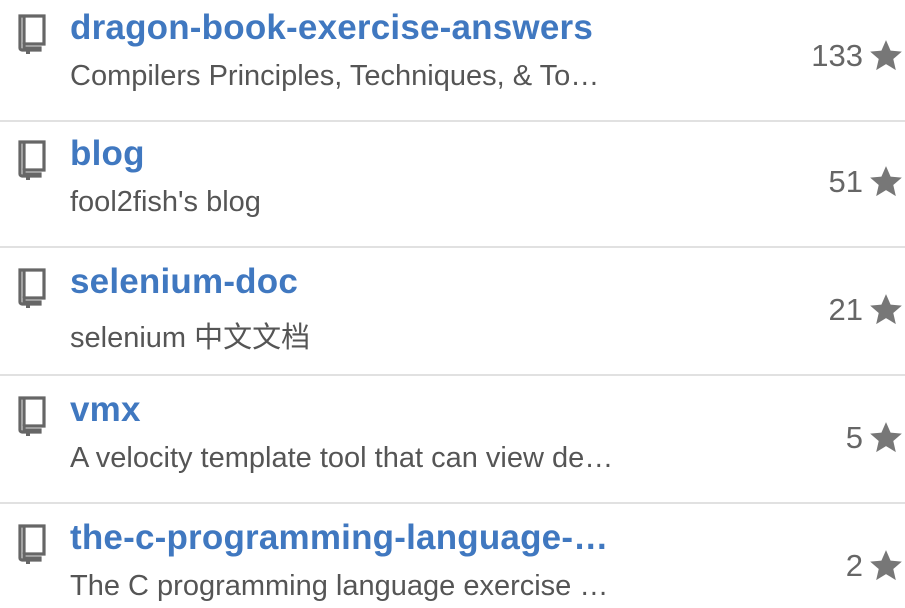  I want to click on stargazers-link: 133, so click(858, 56).